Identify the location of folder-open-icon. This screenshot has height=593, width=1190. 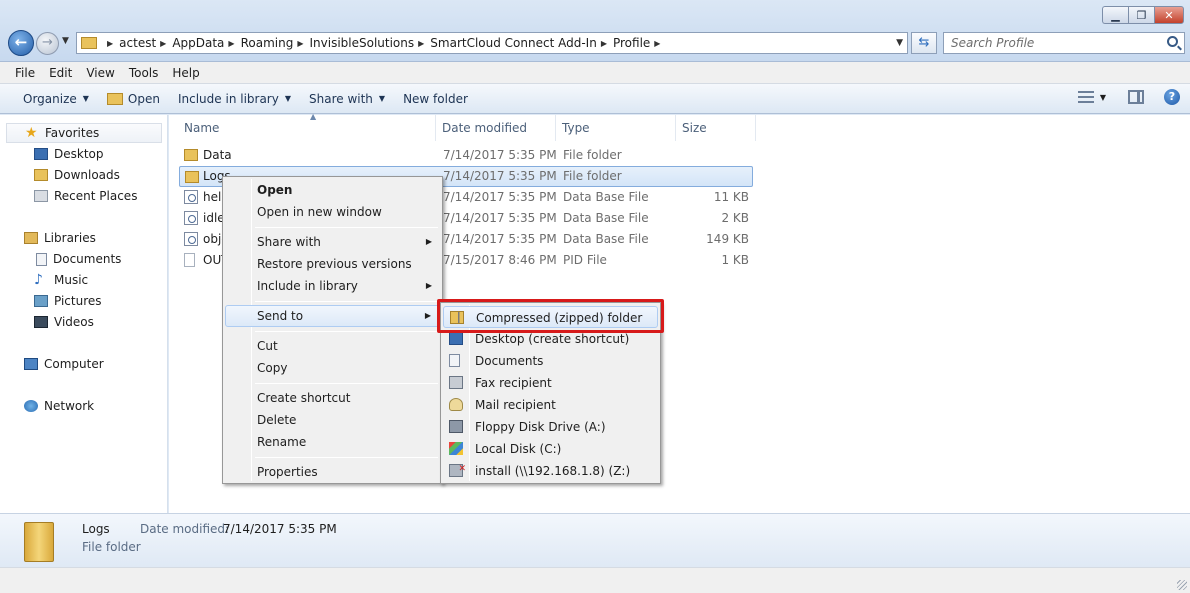
(114, 98).